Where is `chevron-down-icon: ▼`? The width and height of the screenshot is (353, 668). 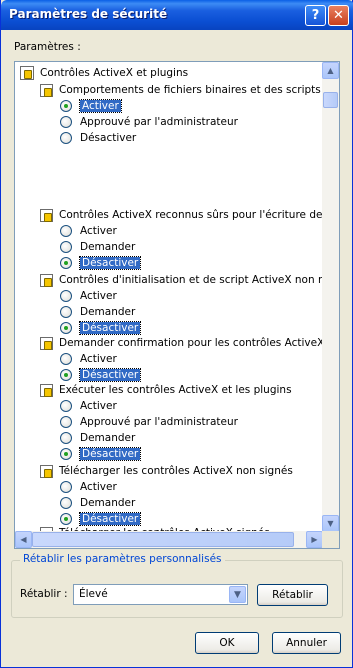 chevron-down-icon: ▼ is located at coordinates (237, 594).